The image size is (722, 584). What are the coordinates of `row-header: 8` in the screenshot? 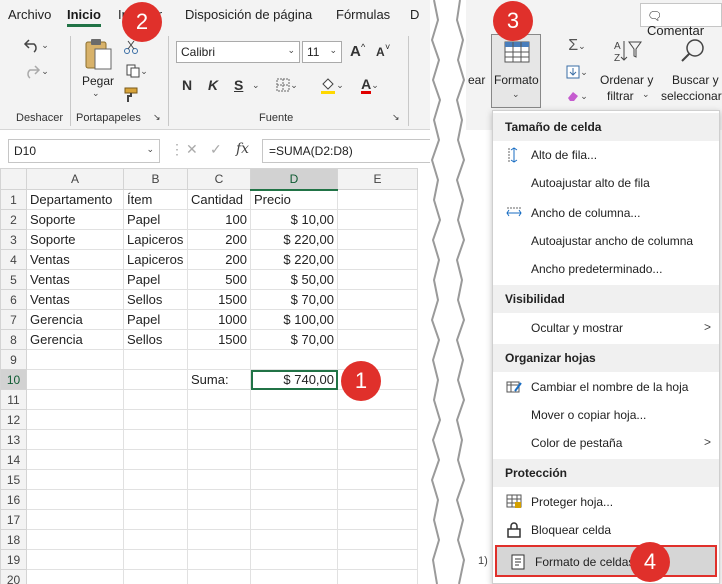 It's located at (13, 339).